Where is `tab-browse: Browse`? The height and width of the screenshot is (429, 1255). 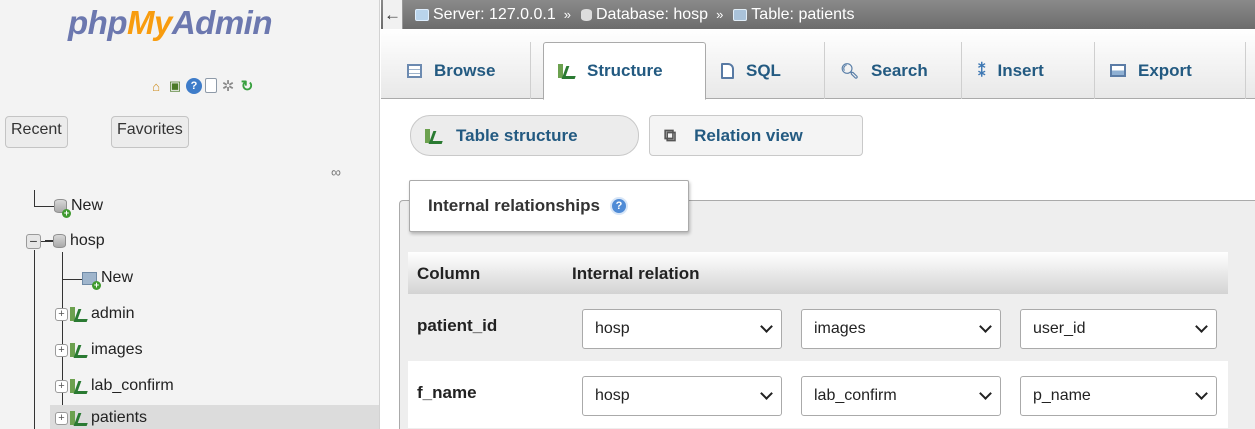 tab-browse: Browse is located at coordinates (462, 70).